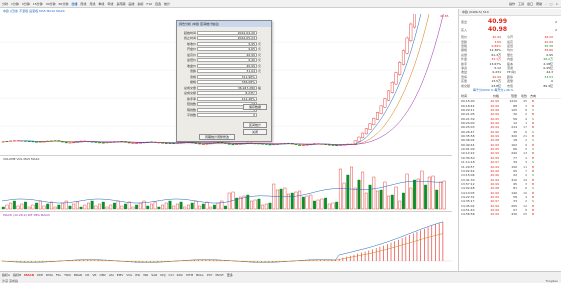 Image resolution: width=561 pixels, height=283 pixels. What do you see at coordinates (129, 275) in the screenshot?
I see `indicator-tab: VOL` at bounding box center [129, 275].